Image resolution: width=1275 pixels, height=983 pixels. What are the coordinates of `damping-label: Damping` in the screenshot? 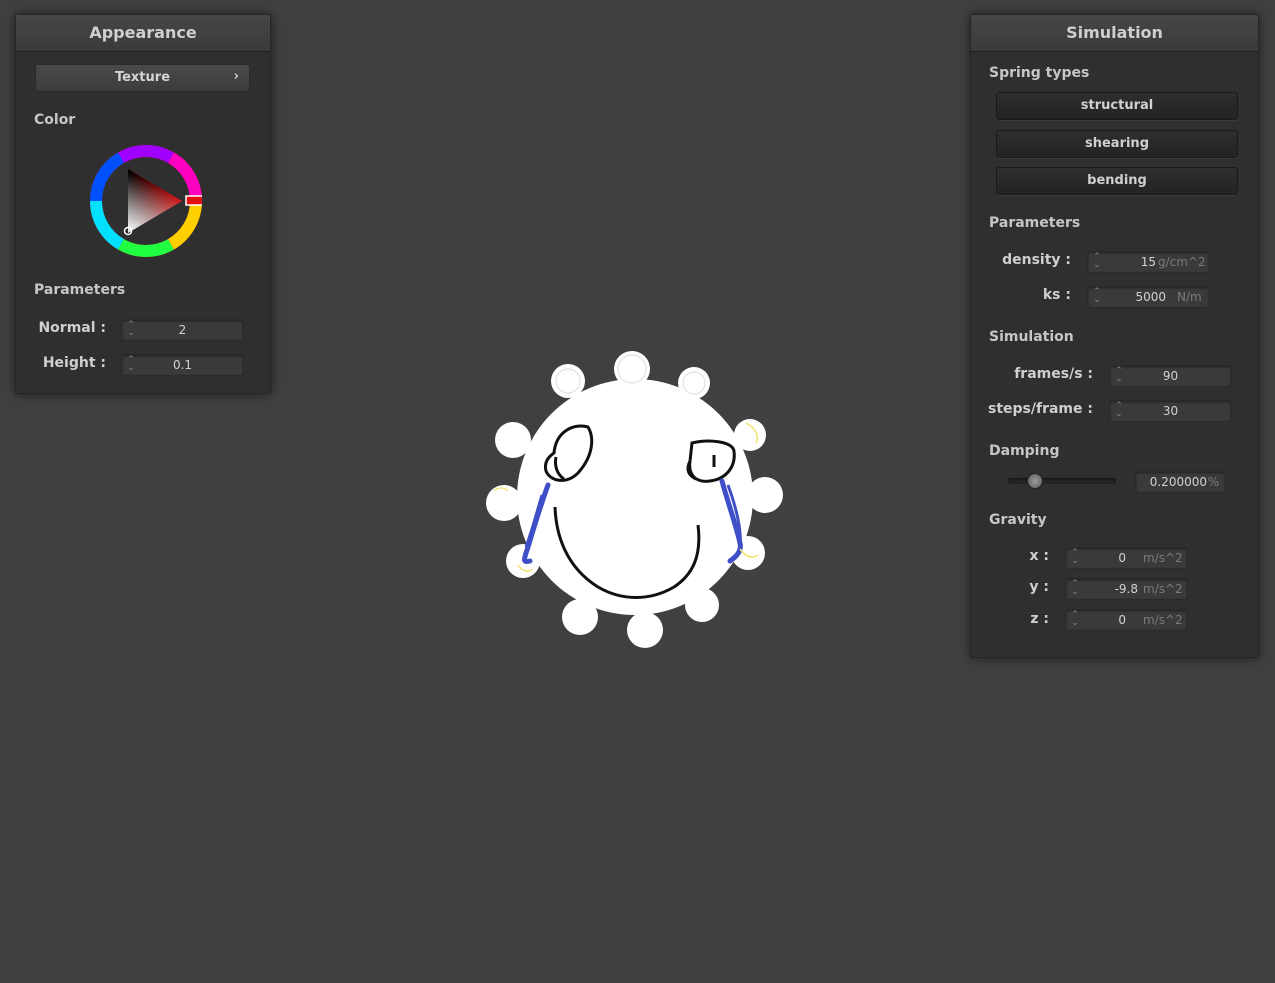 It's located at (1024, 451).